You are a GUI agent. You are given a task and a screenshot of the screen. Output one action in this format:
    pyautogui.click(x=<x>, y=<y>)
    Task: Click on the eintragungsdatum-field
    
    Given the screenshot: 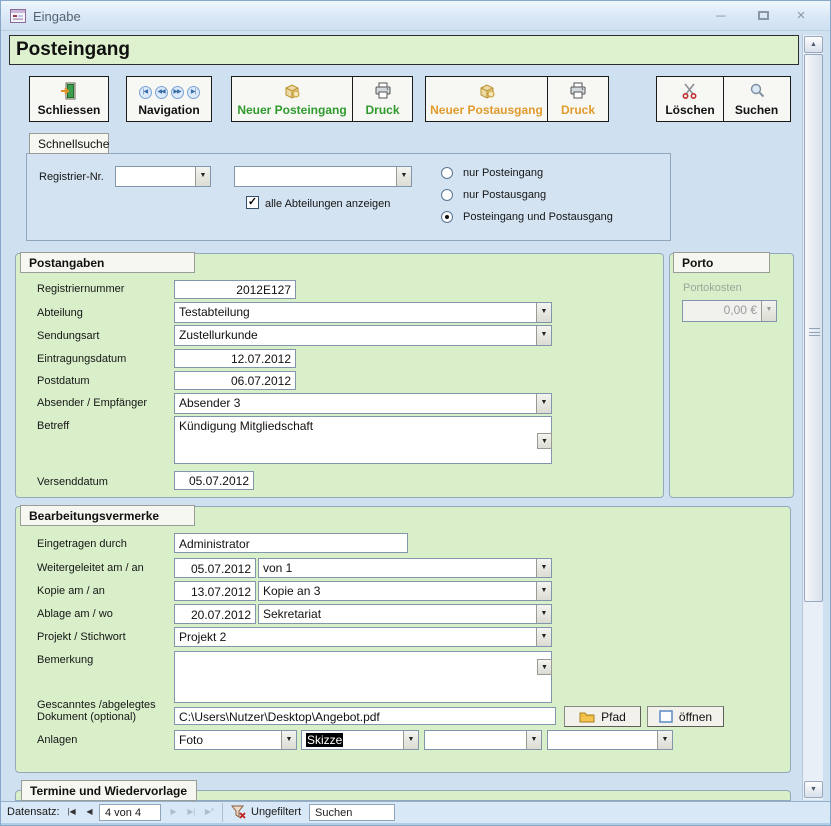 What is the action you would take?
    pyautogui.click(x=235, y=358)
    